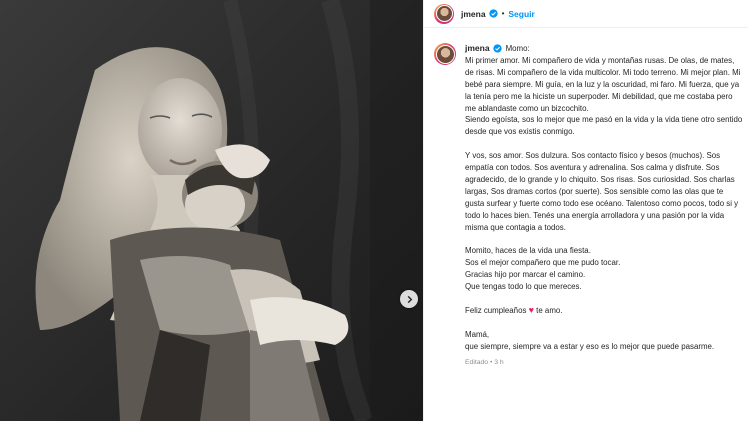  I want to click on caption-birthday-line: Feliz cumpleaños ♥ te amo., so click(604, 311).